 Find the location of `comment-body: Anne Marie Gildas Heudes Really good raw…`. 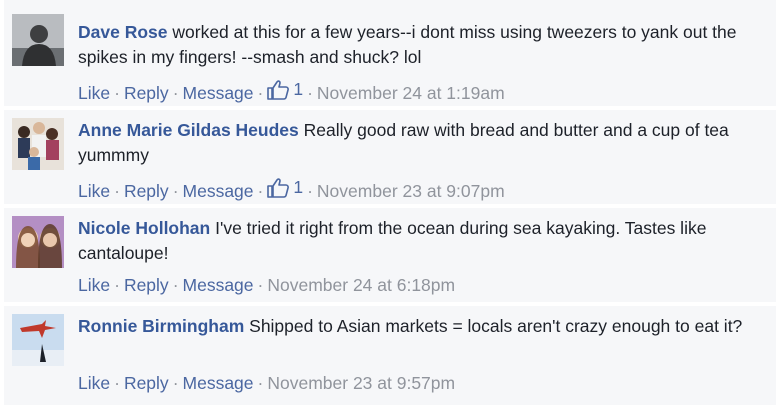

comment-body: Anne Marie Gildas Heudes Really good raw… is located at coordinates (423, 143).